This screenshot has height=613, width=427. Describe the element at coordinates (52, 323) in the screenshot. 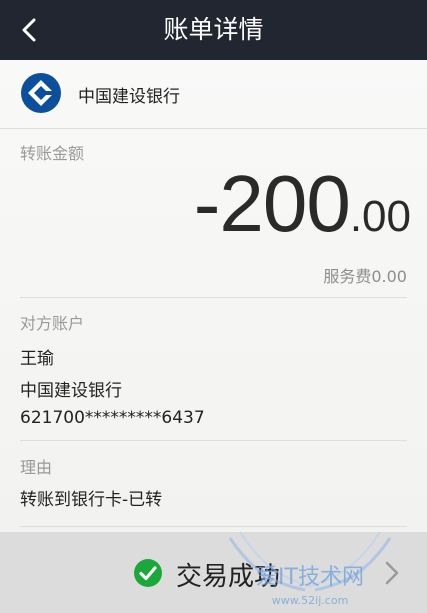

I see `counterparty-label: 对方账户` at that location.